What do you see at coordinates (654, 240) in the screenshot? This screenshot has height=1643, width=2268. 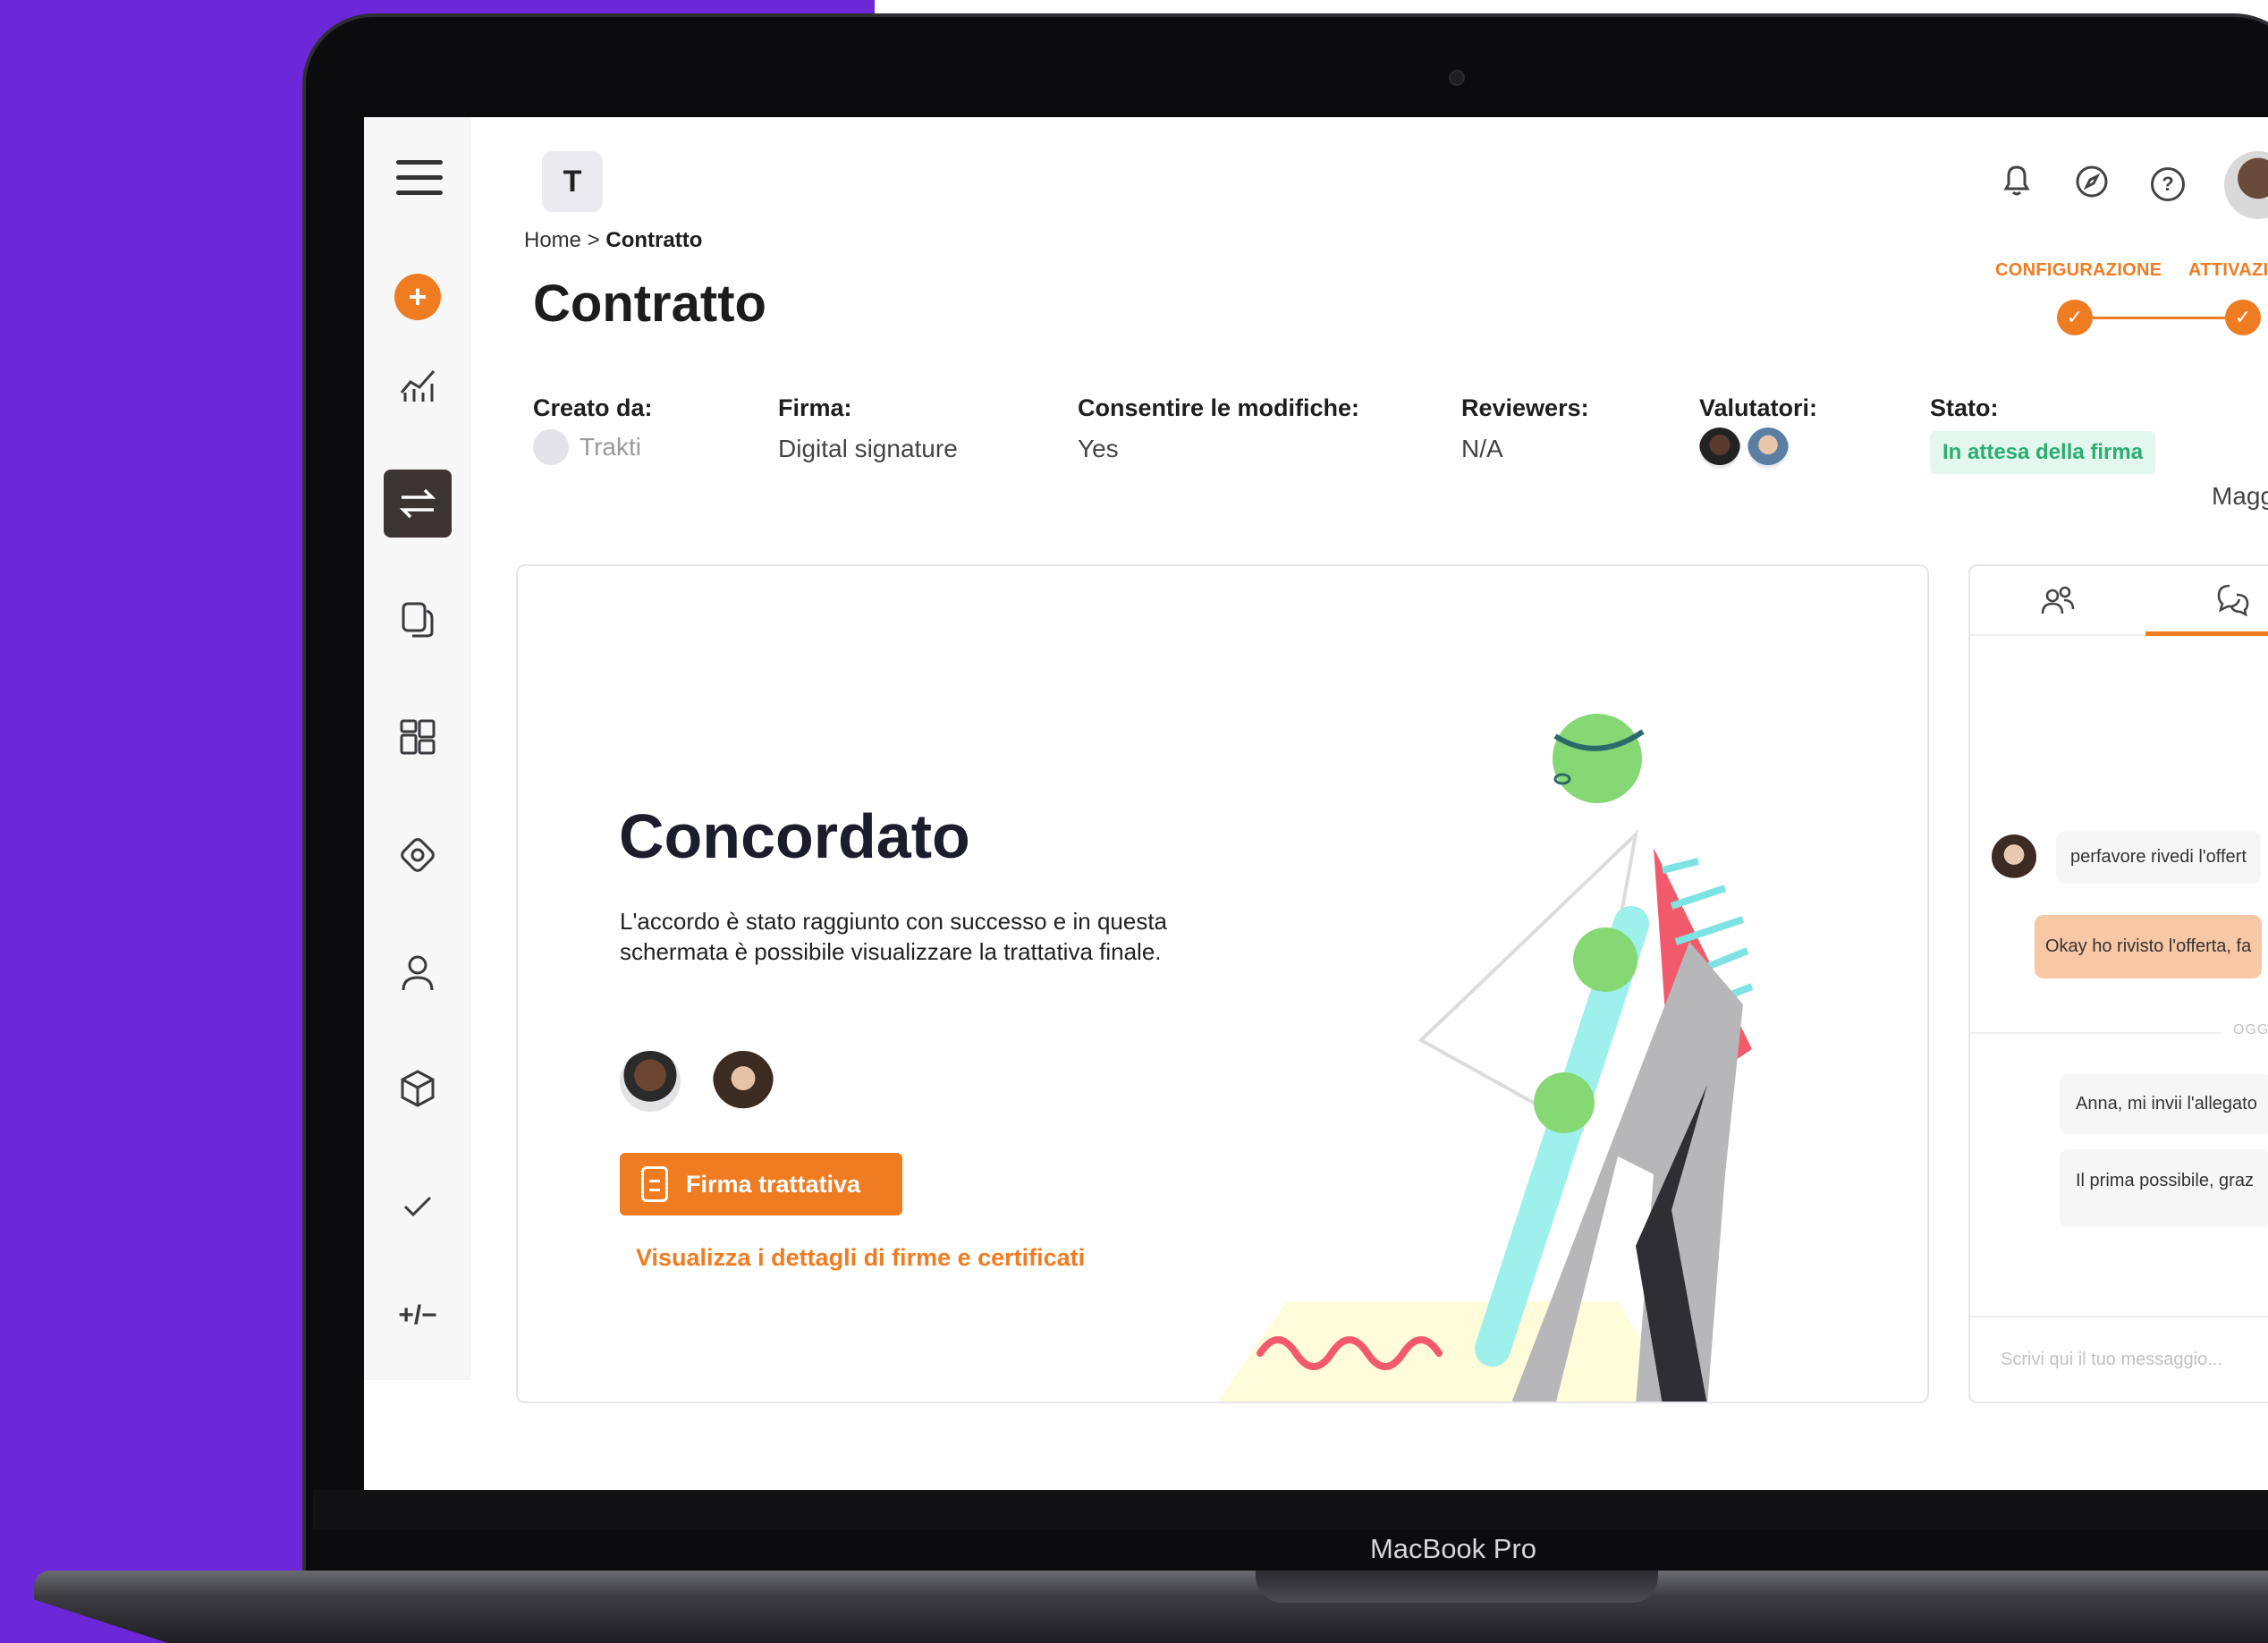 I see `breadcrumb-current: Contratto` at bounding box center [654, 240].